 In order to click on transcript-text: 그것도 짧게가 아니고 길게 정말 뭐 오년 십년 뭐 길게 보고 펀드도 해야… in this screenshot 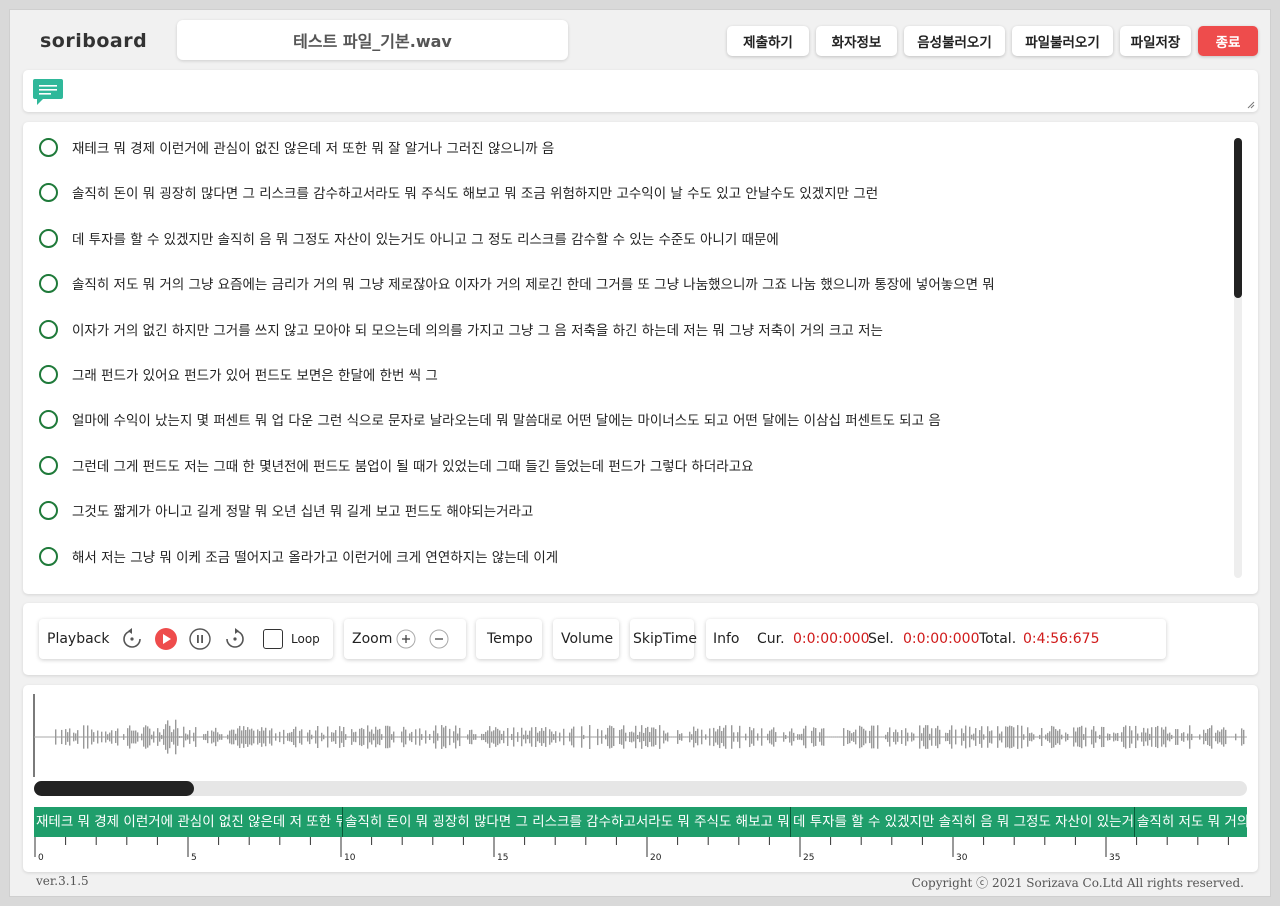, I will do `click(302, 510)`.